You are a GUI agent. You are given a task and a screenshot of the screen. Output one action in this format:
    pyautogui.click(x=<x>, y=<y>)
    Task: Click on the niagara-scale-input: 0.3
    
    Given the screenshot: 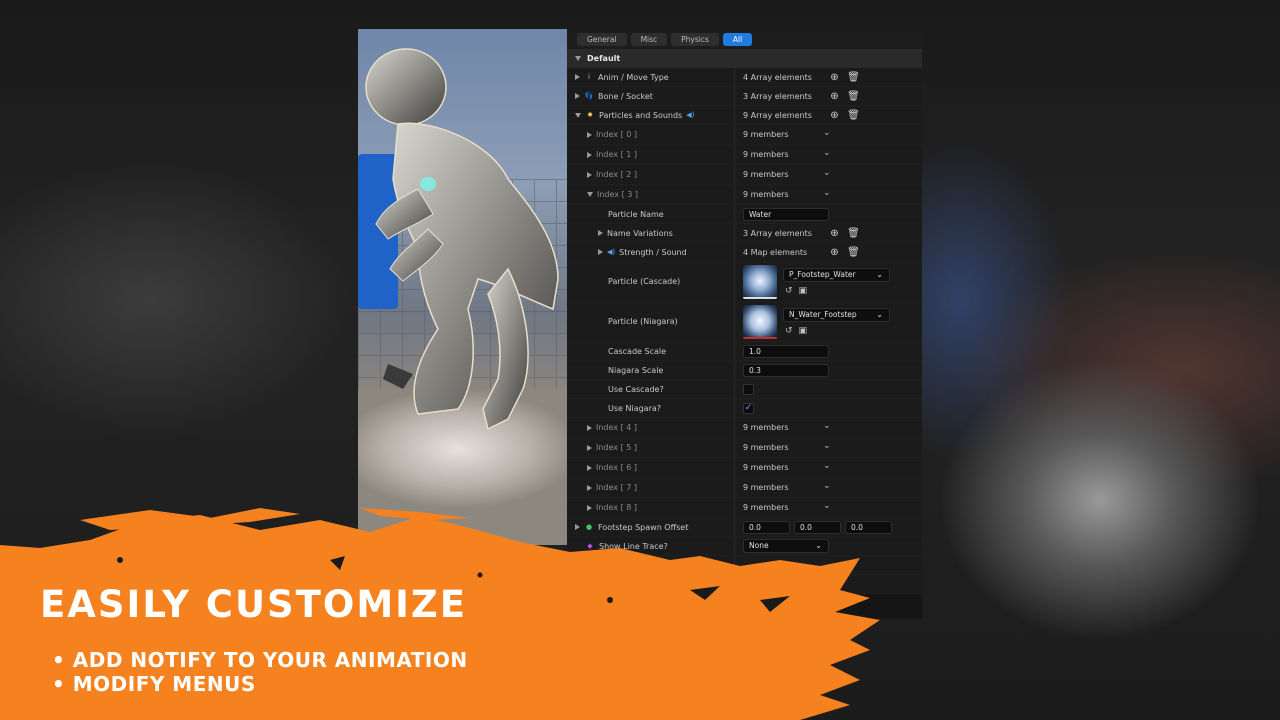 What is the action you would take?
    pyautogui.click(x=786, y=370)
    